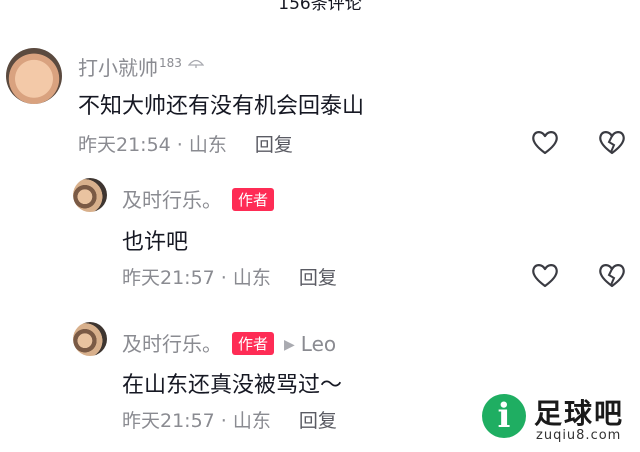 This screenshot has height=452, width=640. Describe the element at coordinates (196, 63) in the screenshot. I see `level-badge-icon` at that location.